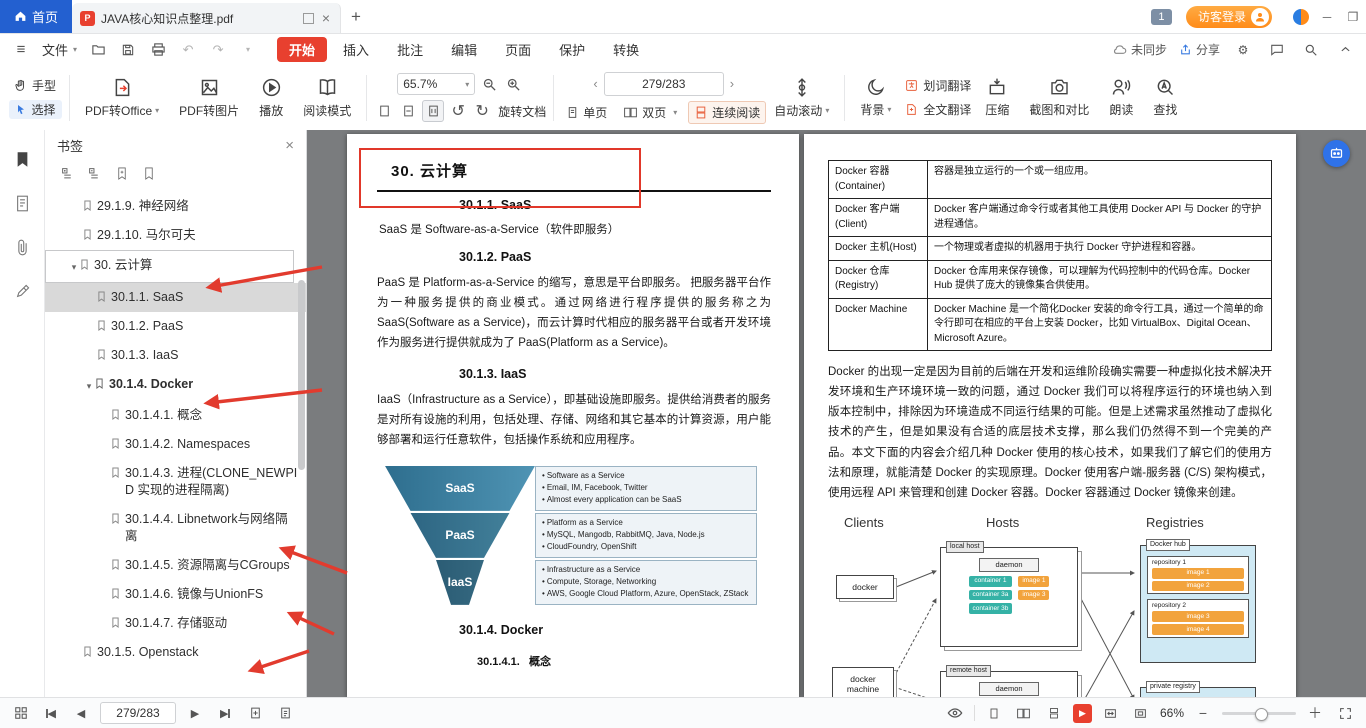 This screenshot has height=728, width=1366. Describe the element at coordinates (175, 206) in the screenshot. I see `bookmark-item: 29.1.9. 神经网络` at that location.